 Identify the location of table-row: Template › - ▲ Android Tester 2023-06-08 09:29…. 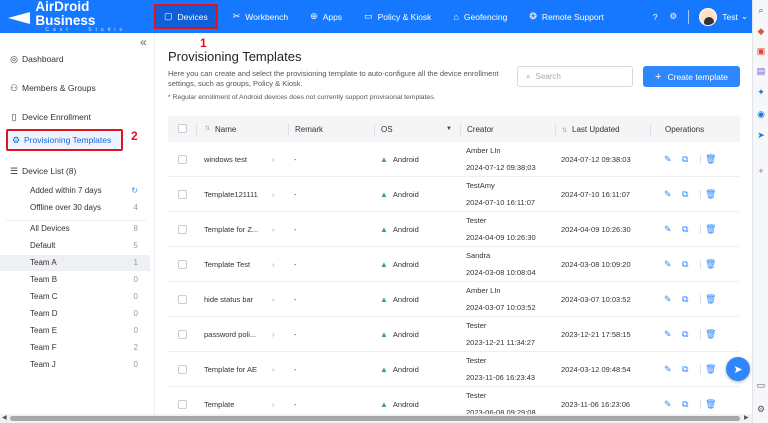
(454, 400).